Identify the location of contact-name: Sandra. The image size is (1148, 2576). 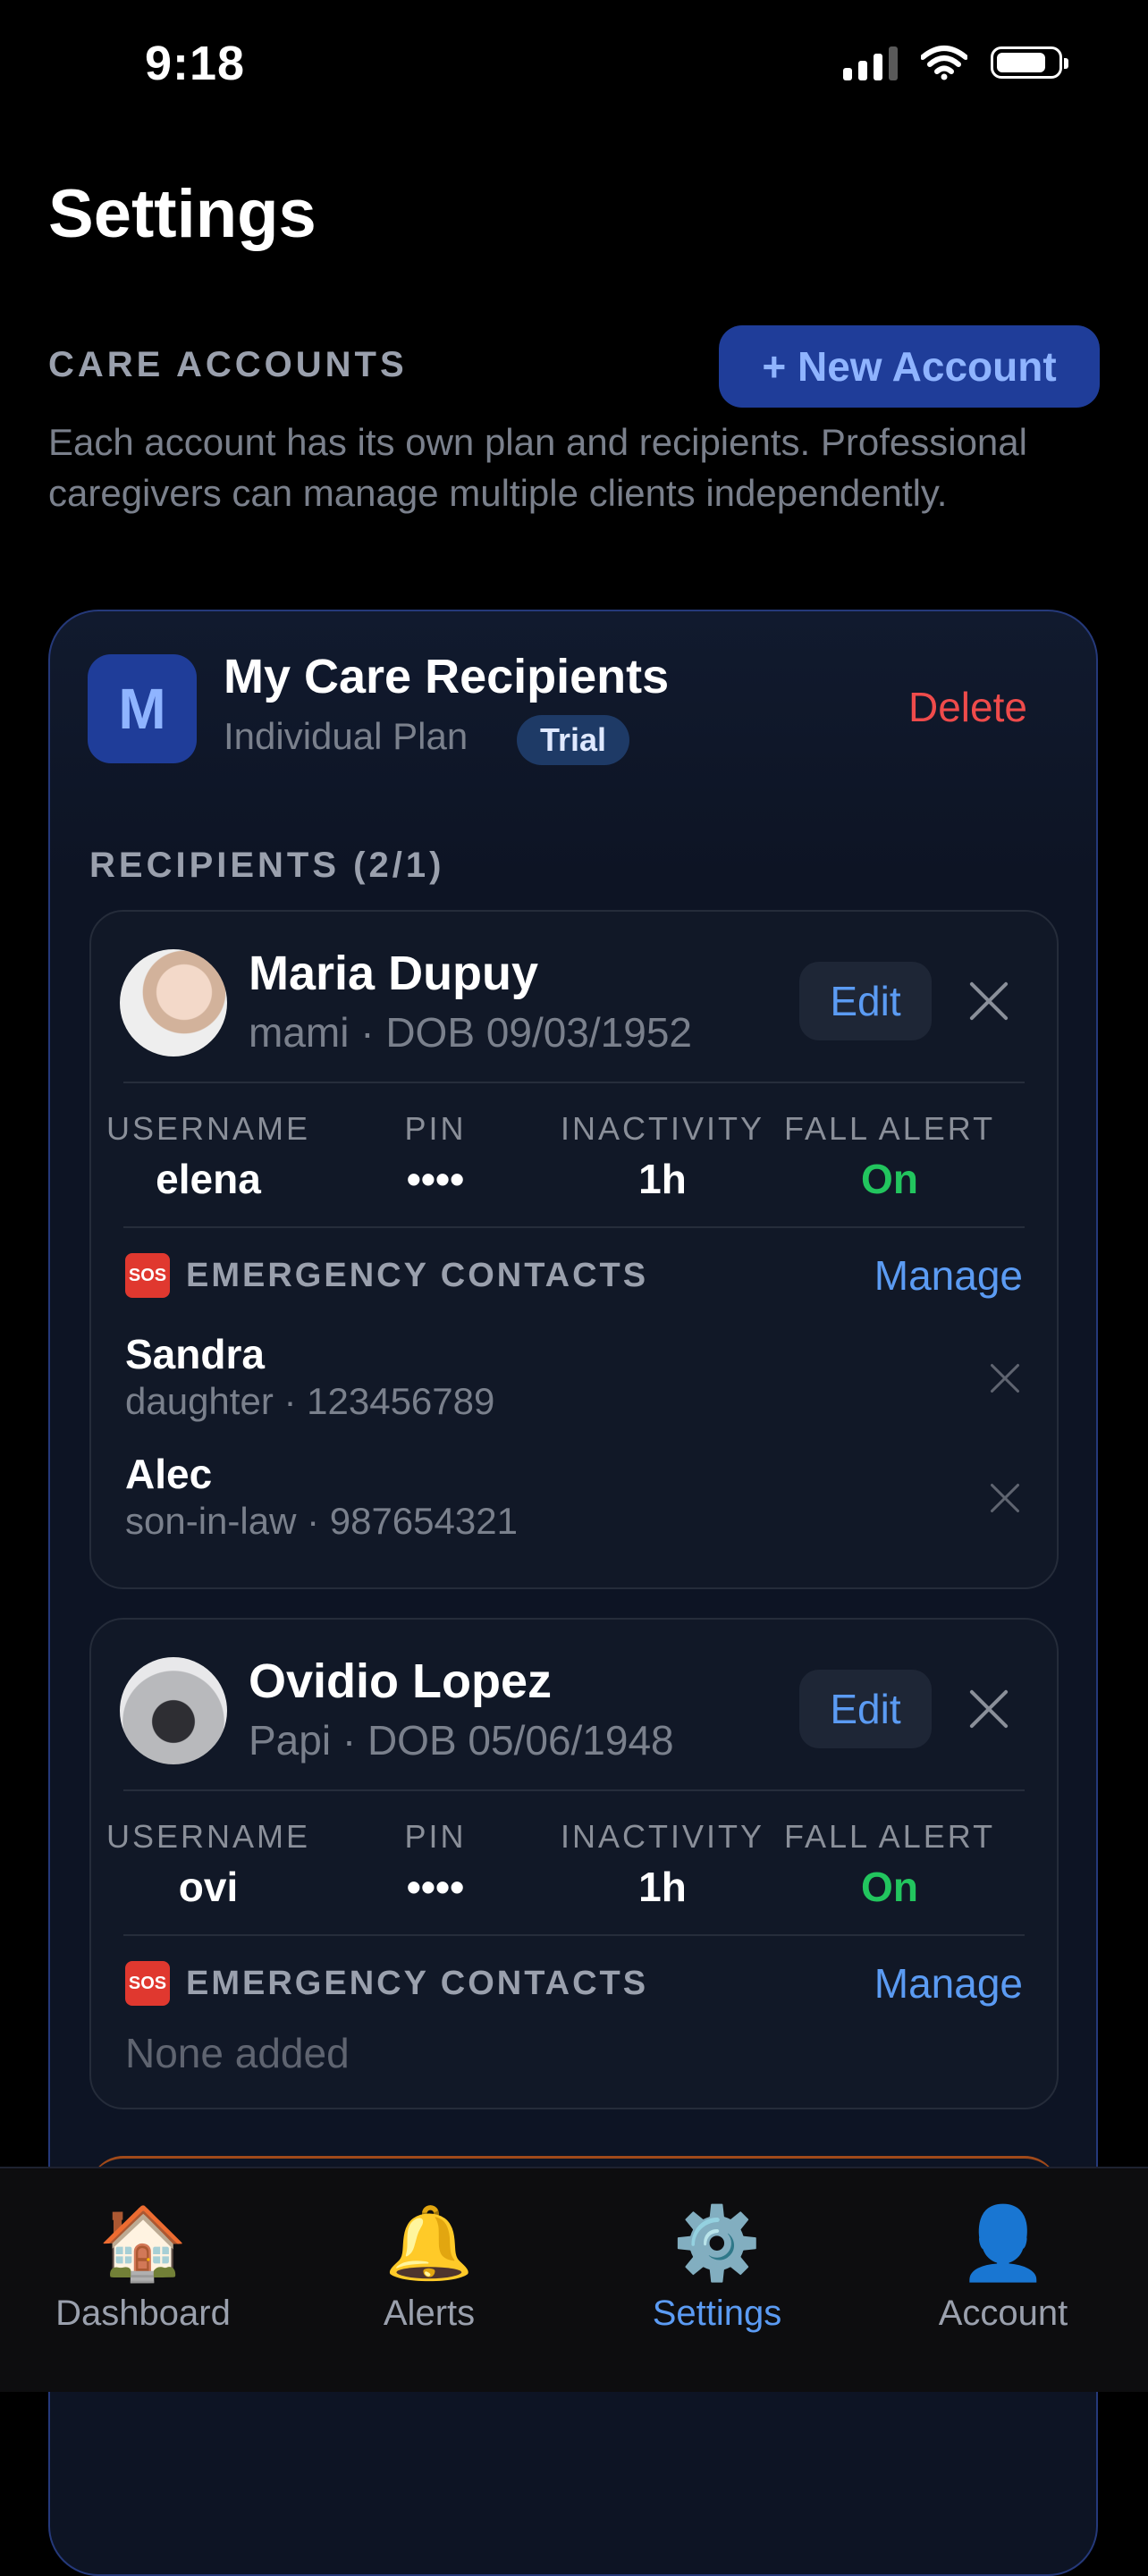
(195, 1354).